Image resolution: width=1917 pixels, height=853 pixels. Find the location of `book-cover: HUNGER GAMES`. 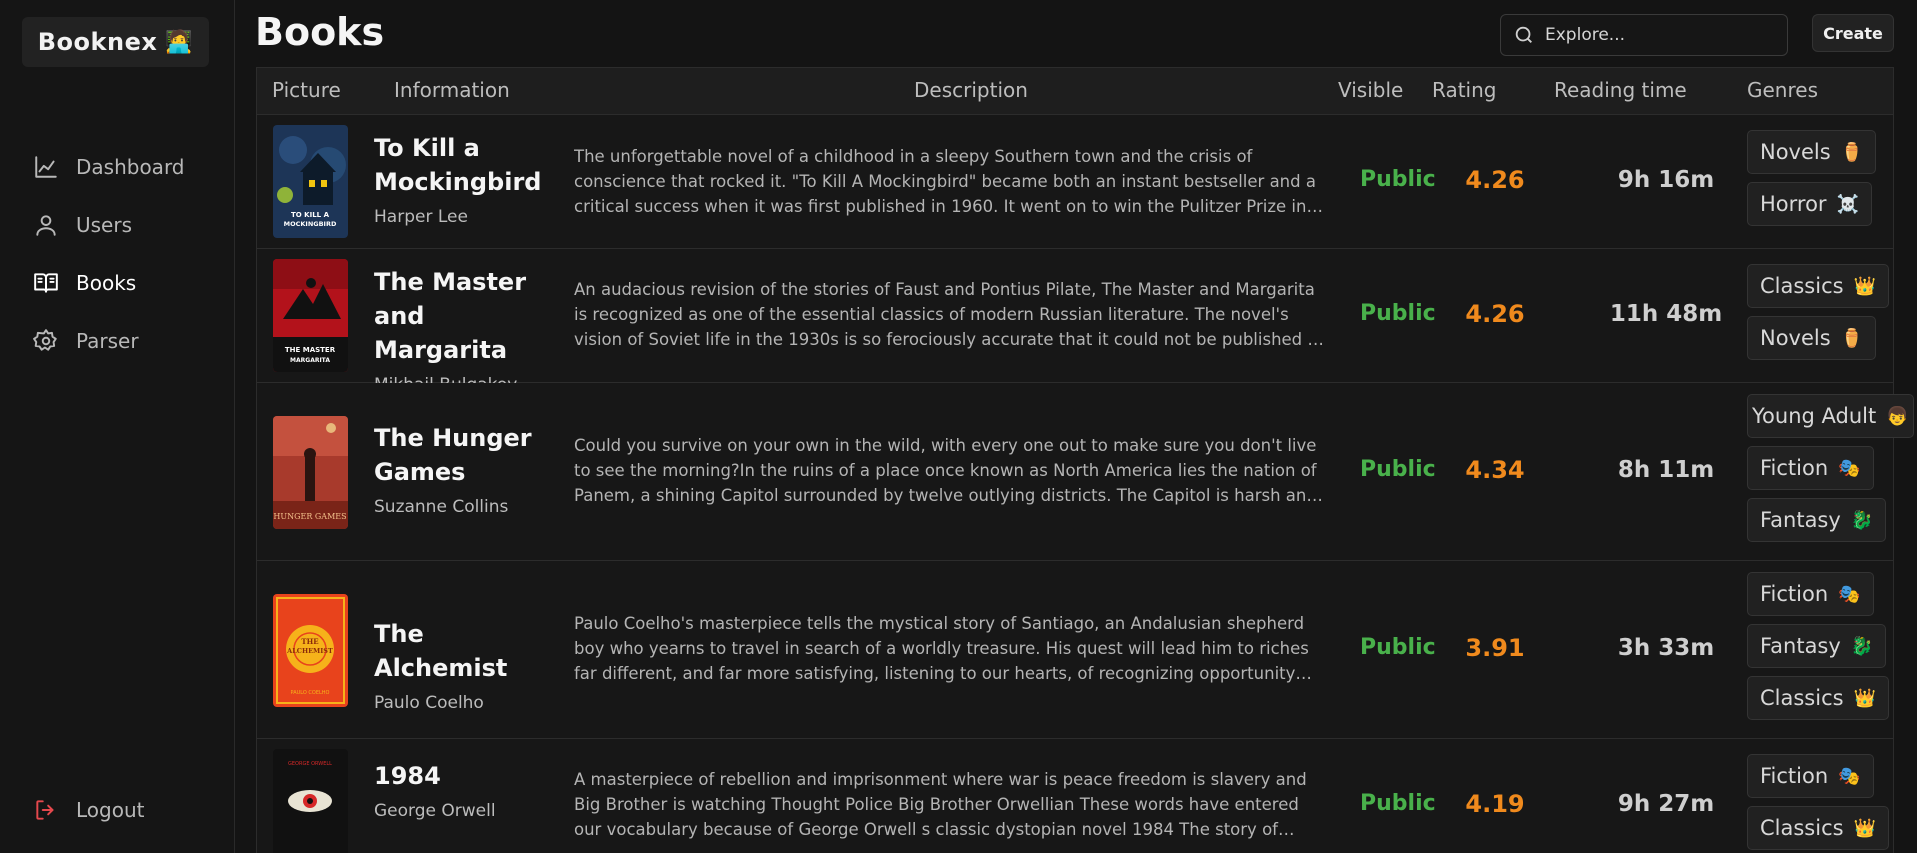

book-cover: HUNGER GAMES is located at coordinates (310, 472).